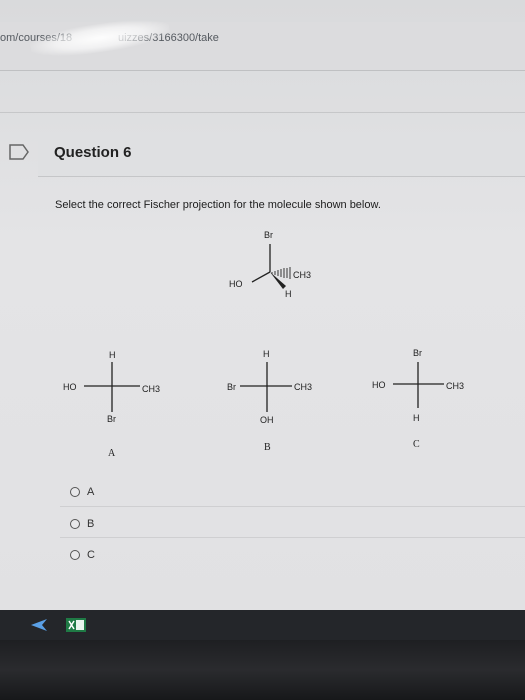 This screenshot has height=700, width=525. What do you see at coordinates (70, 387) in the screenshot?
I see `fischer-a-left: HO` at bounding box center [70, 387].